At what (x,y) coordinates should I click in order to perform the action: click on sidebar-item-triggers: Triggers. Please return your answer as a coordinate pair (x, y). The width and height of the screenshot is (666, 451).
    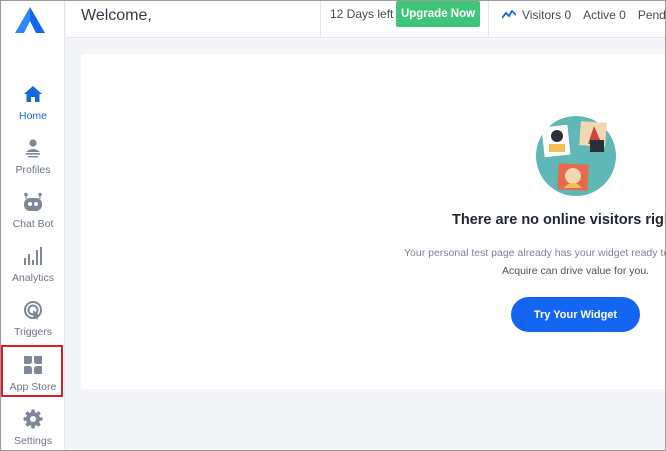
    Looking at the image, I should click on (33, 325).